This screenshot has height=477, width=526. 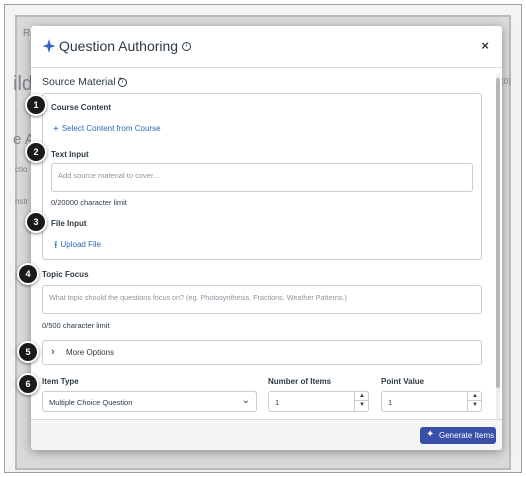 What do you see at coordinates (22, 201) in the screenshot?
I see `background-text: nstr` at bounding box center [22, 201].